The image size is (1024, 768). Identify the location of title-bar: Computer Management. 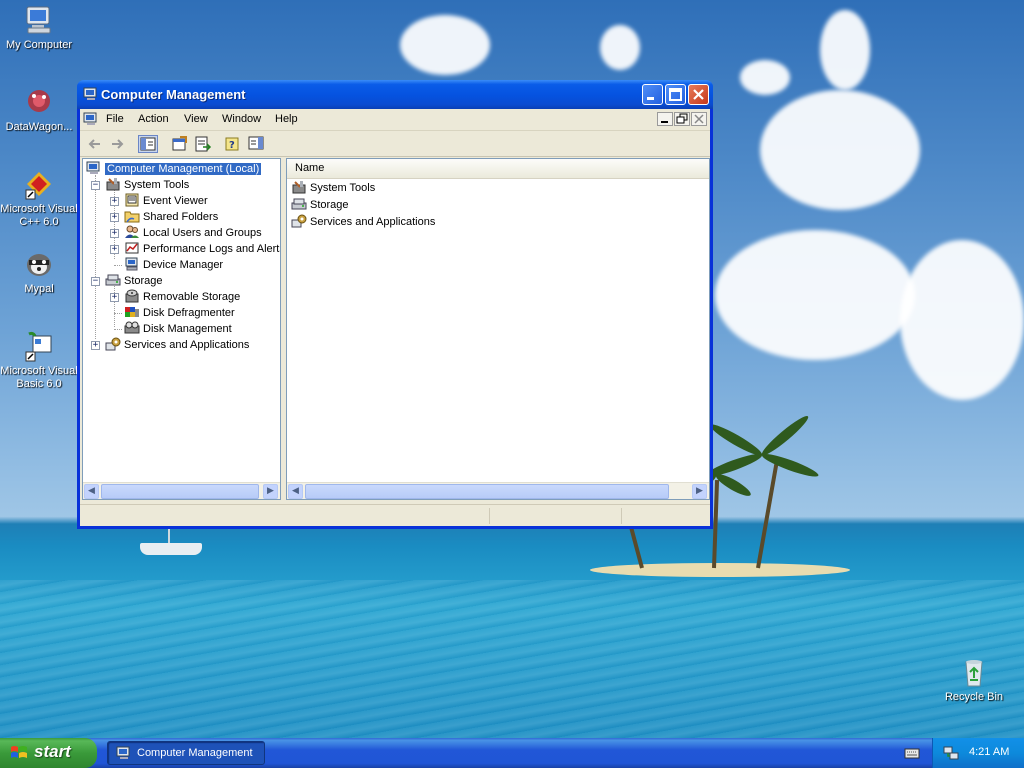
(395, 94).